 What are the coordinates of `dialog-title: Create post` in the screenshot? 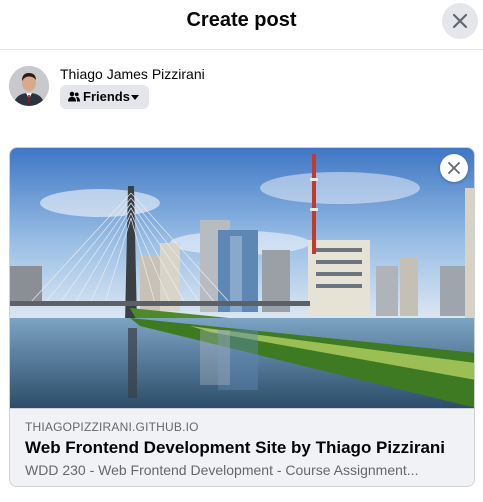 It's located at (241, 20).